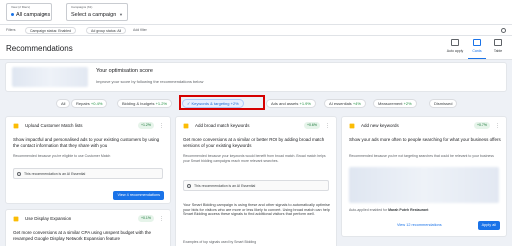  What do you see at coordinates (256, 48) in the screenshot?
I see `title-bar: Recommendations Auto apply Cards Table` at bounding box center [256, 48].